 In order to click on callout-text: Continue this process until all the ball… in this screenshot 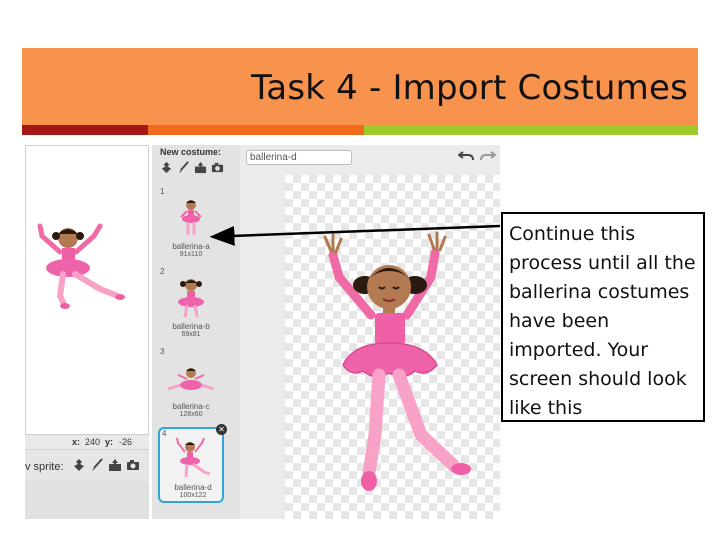, I will do `click(602, 321)`.